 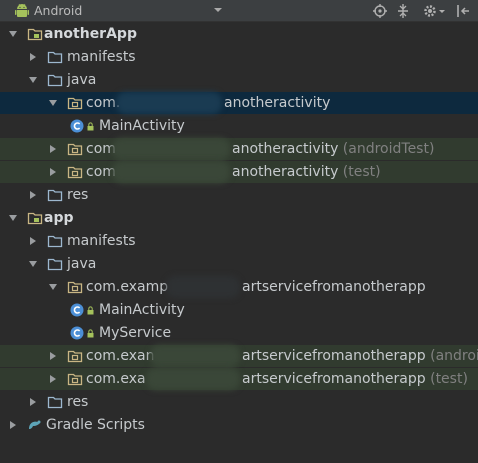 I want to click on settings-icon, so click(x=430, y=11).